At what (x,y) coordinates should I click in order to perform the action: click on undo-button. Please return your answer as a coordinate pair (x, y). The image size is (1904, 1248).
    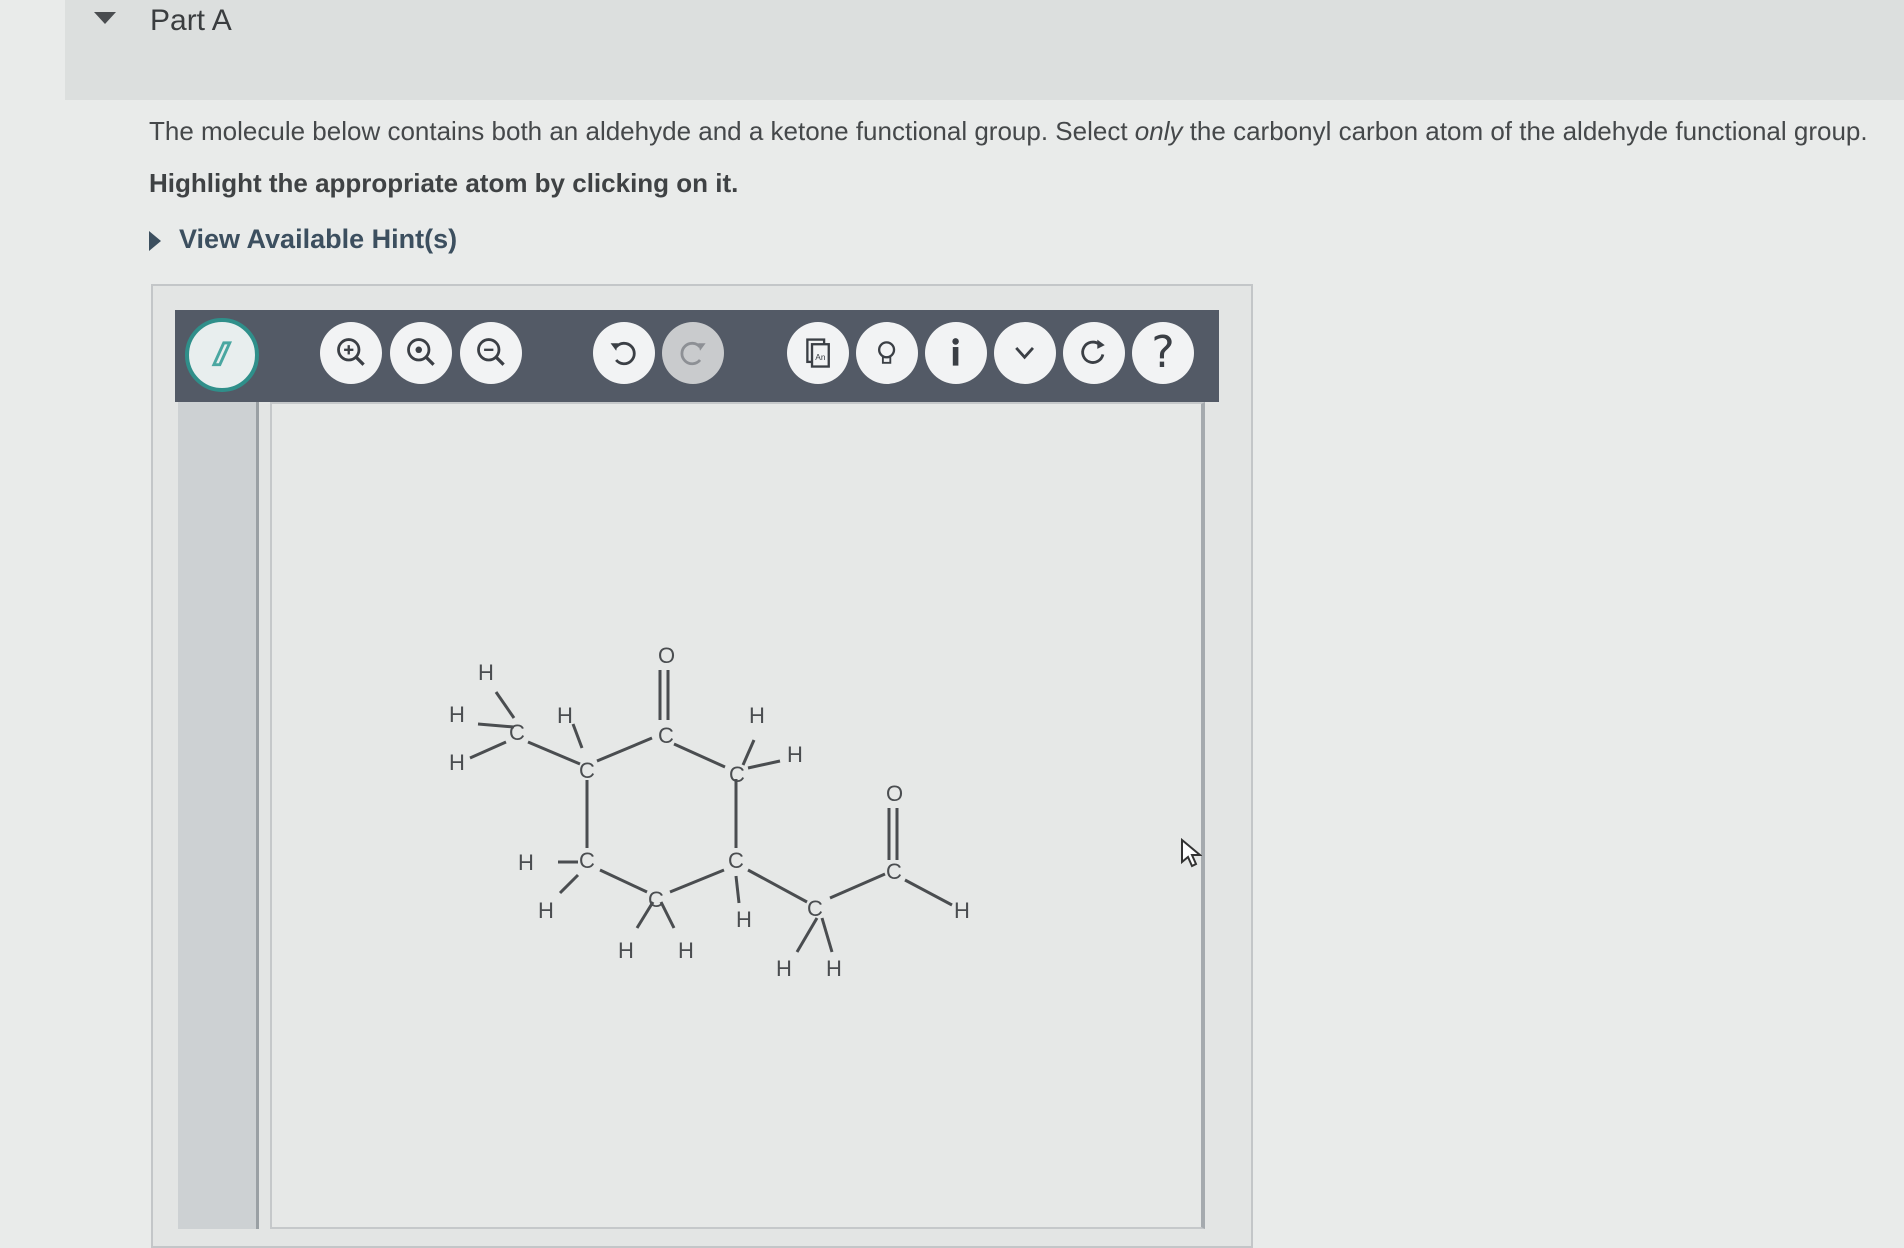
    Looking at the image, I should click on (624, 353).